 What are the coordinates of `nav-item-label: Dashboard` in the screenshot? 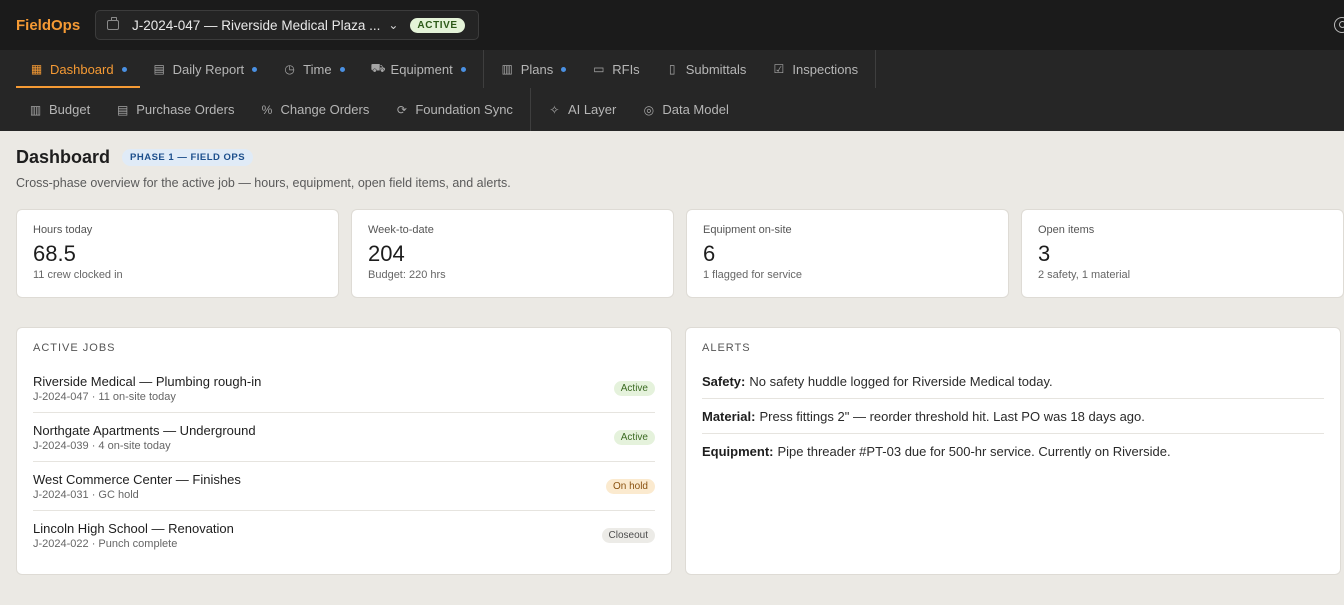 It's located at (82, 69).